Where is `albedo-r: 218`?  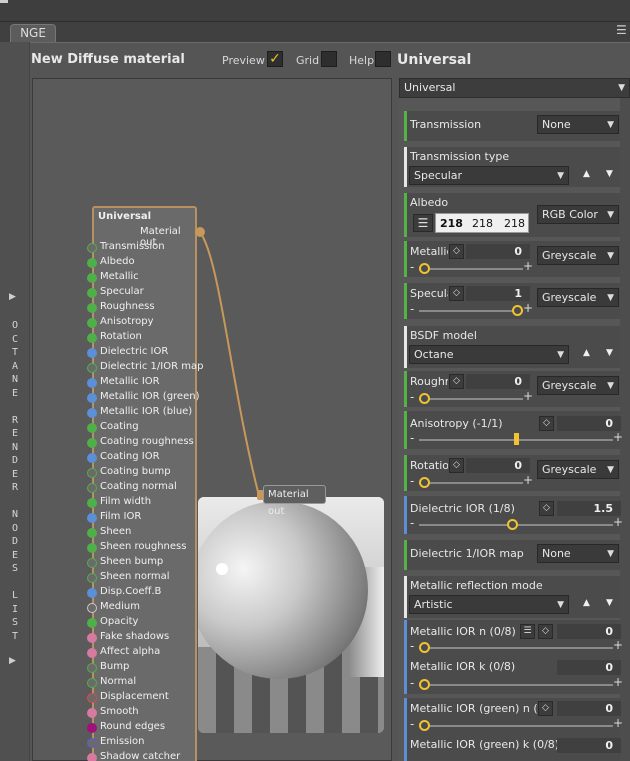 albedo-r: 218 is located at coordinates (451, 223).